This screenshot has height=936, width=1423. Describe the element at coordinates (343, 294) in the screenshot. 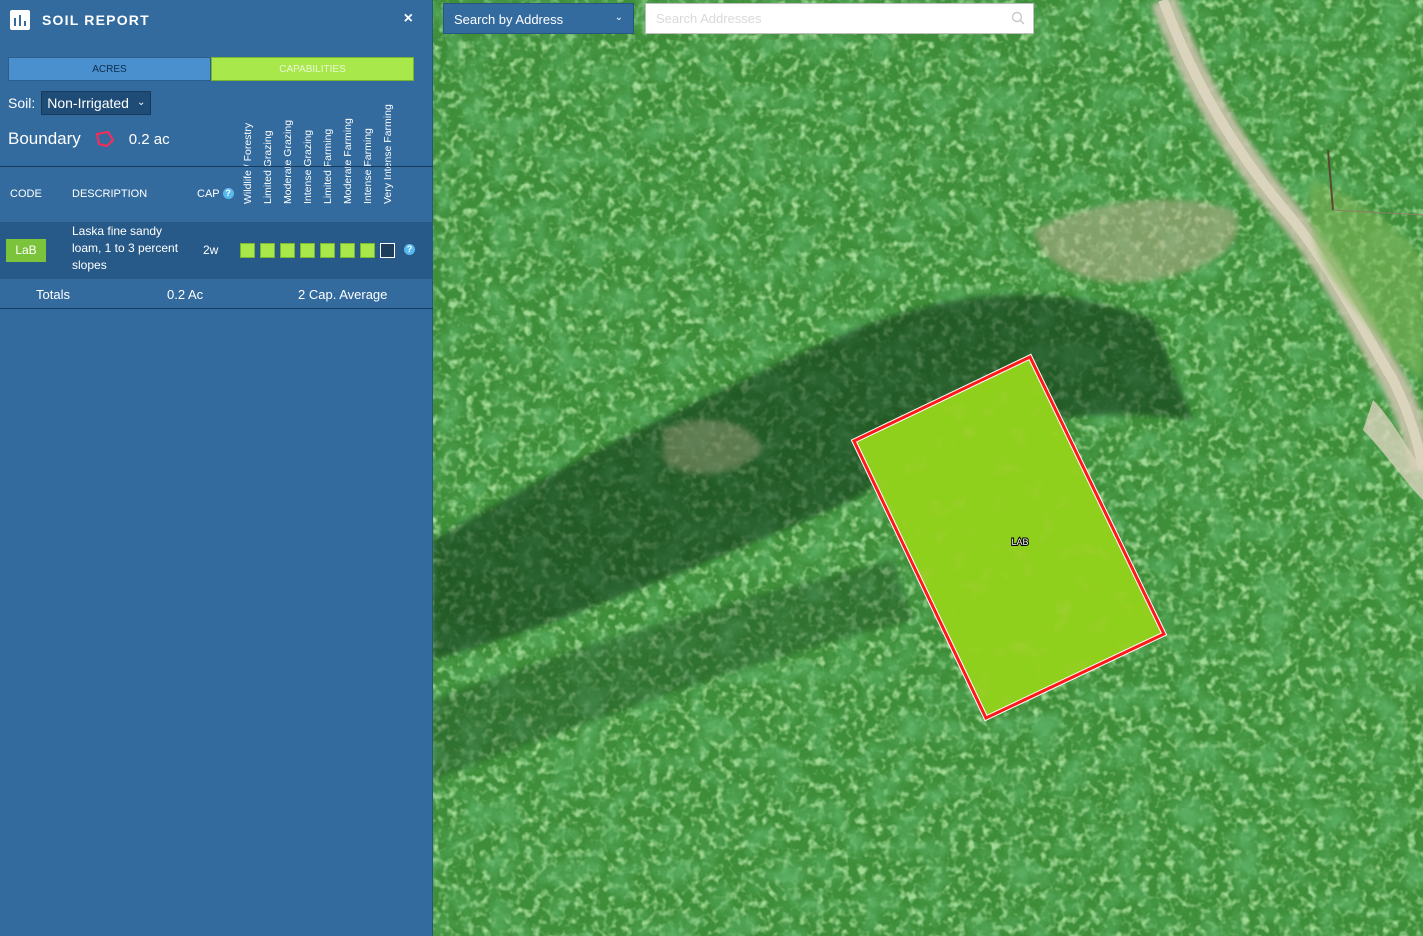

I see `totals-cap-average: 2 Cap. Average` at that location.